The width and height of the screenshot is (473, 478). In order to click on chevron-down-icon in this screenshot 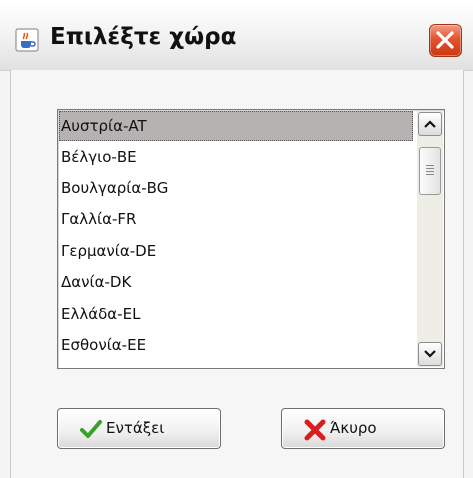, I will do `click(430, 354)`.